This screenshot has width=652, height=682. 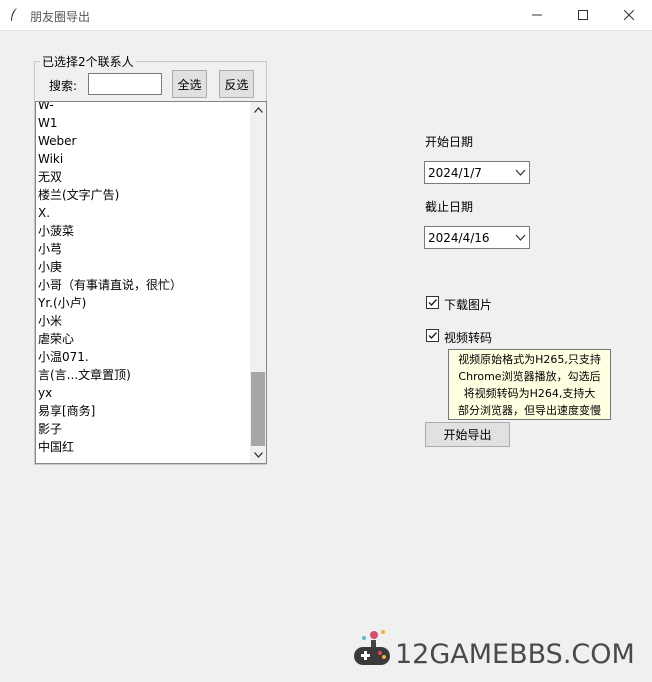 I want to click on video-transcode-label: 视频转码, so click(x=468, y=337).